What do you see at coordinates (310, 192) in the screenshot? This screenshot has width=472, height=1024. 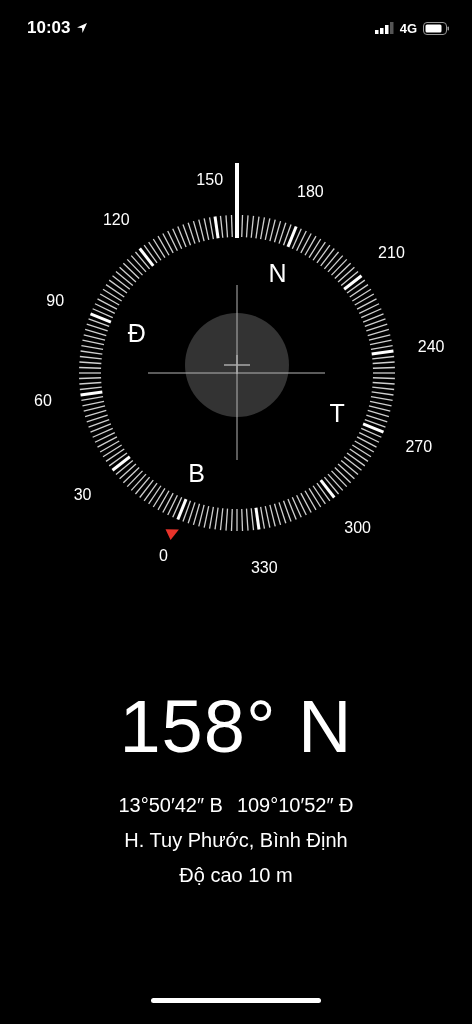 I see `degree-label: 180` at bounding box center [310, 192].